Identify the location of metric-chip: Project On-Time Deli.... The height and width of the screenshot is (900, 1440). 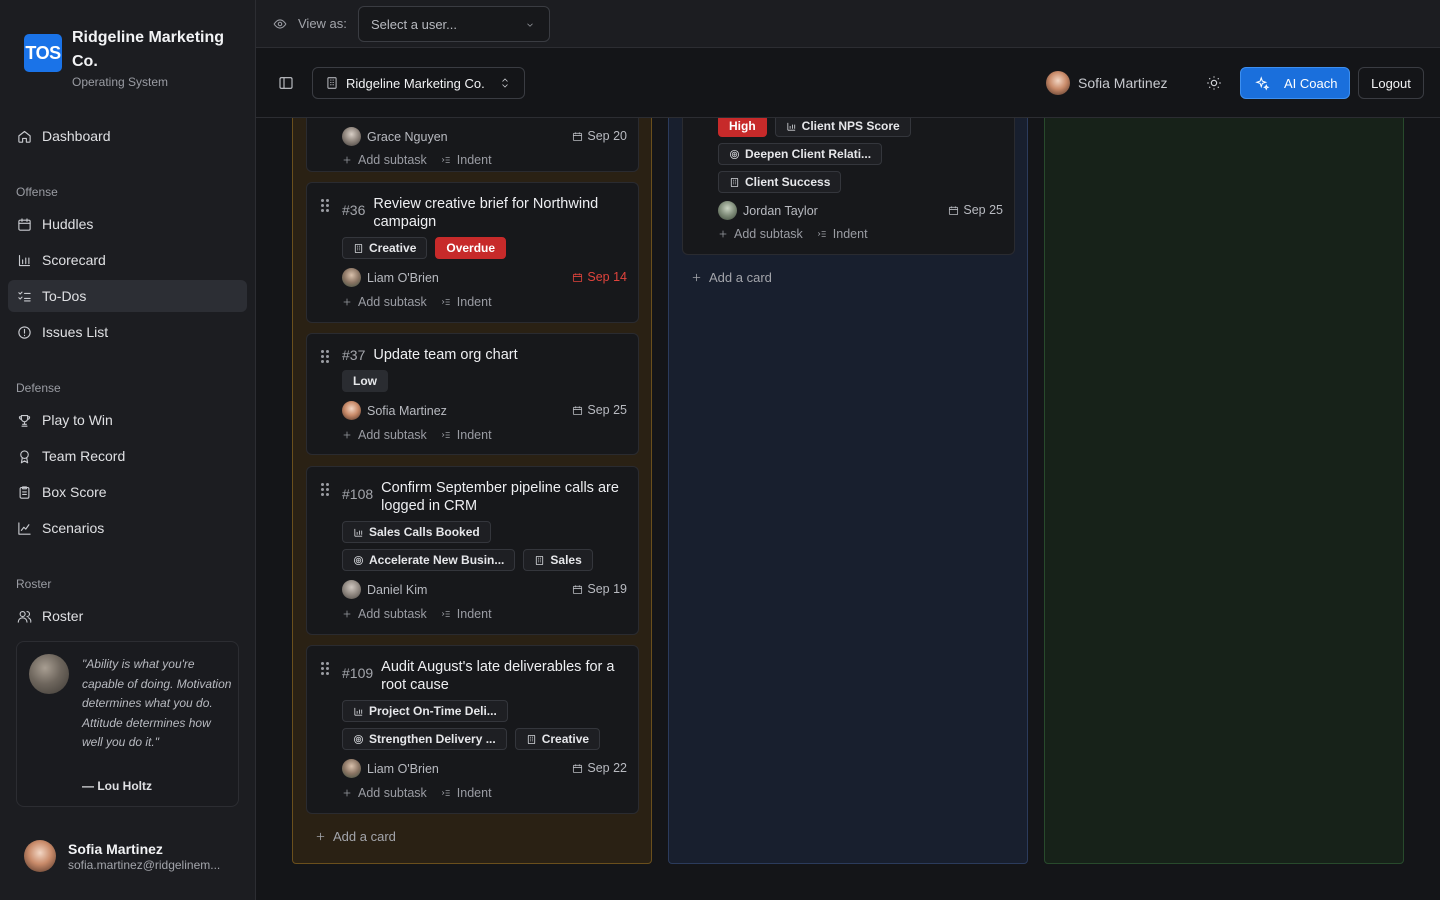
(425, 711).